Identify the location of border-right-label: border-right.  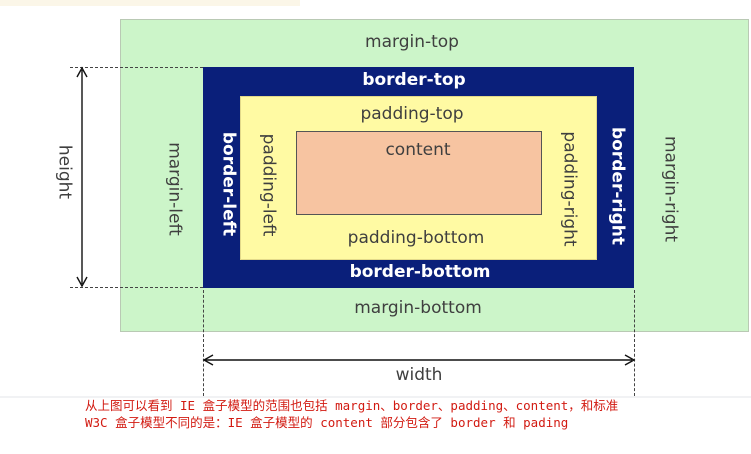
(617, 186).